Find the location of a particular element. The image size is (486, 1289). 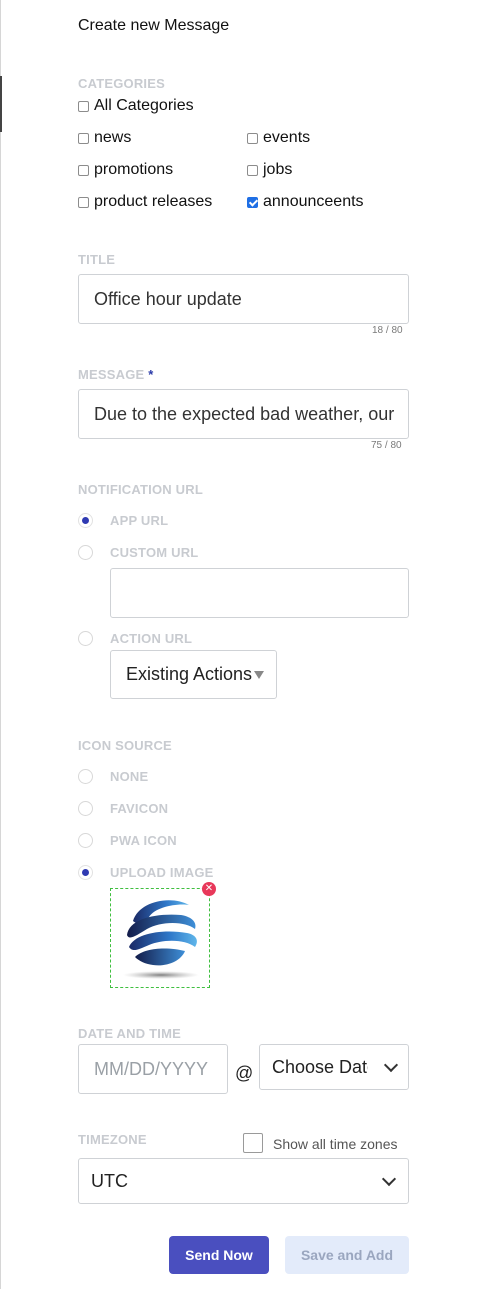

date-time-label: DATE AND TIME is located at coordinates (129, 1033).